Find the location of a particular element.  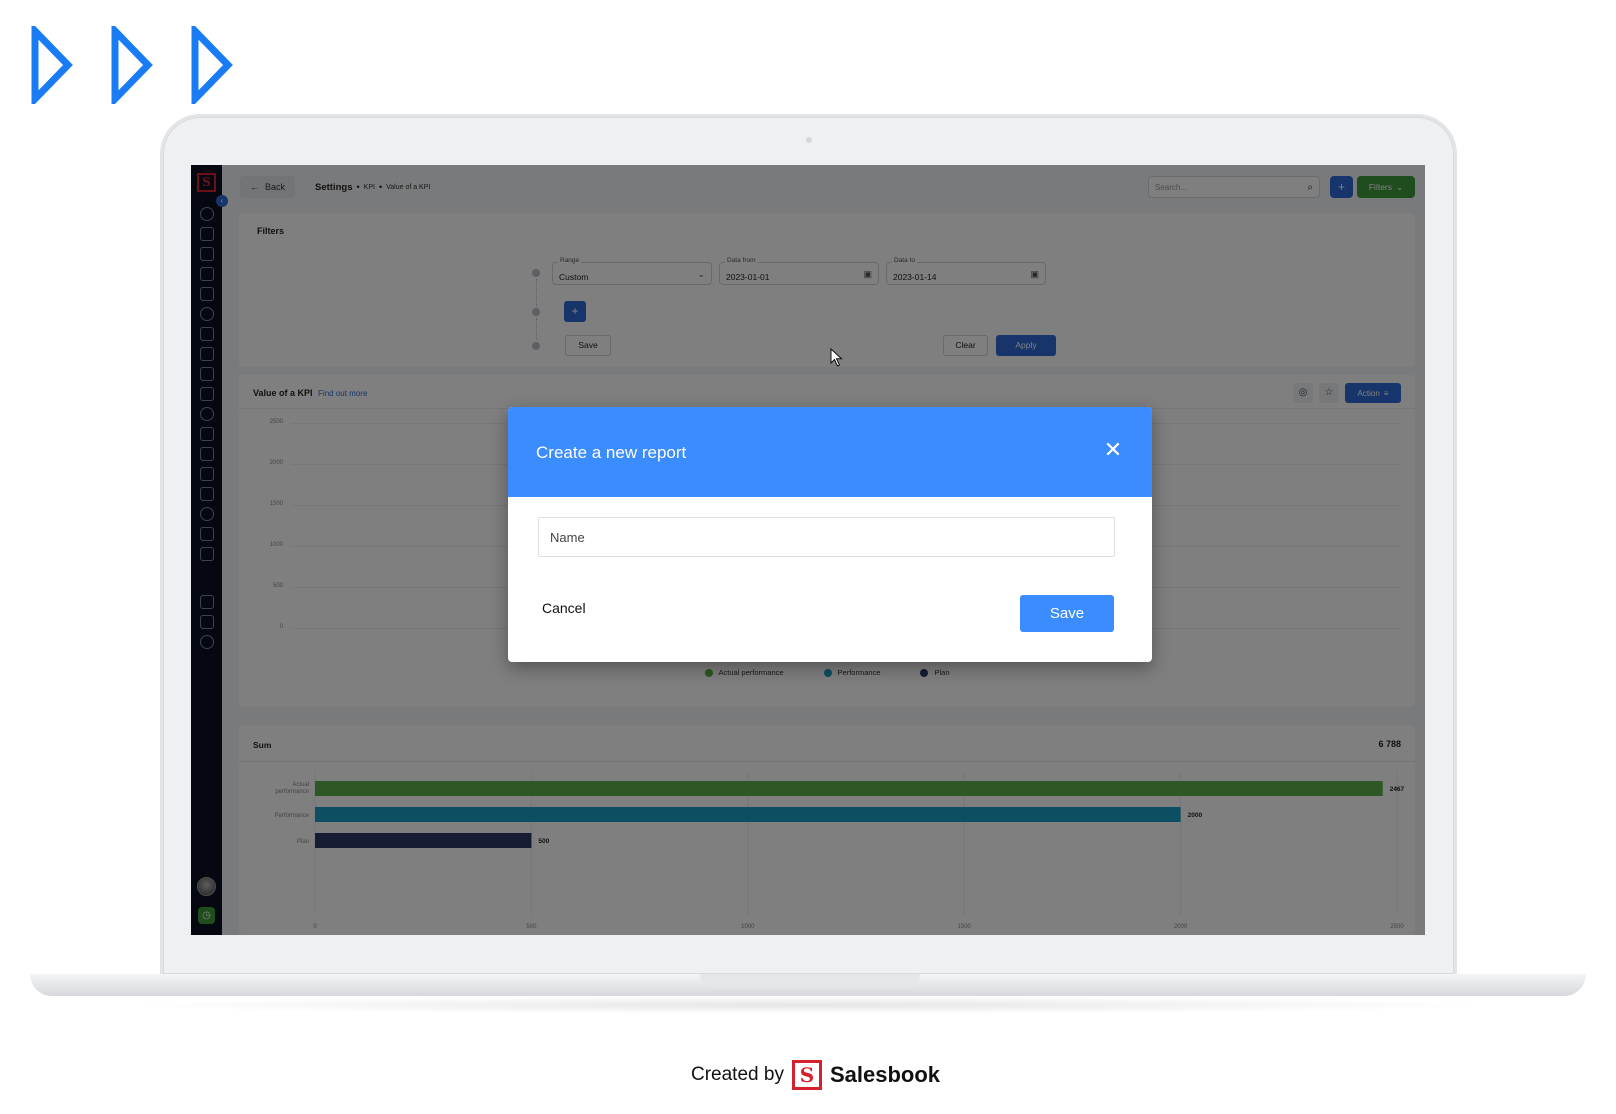

mouse-cursor-icon is located at coordinates (836, 357).